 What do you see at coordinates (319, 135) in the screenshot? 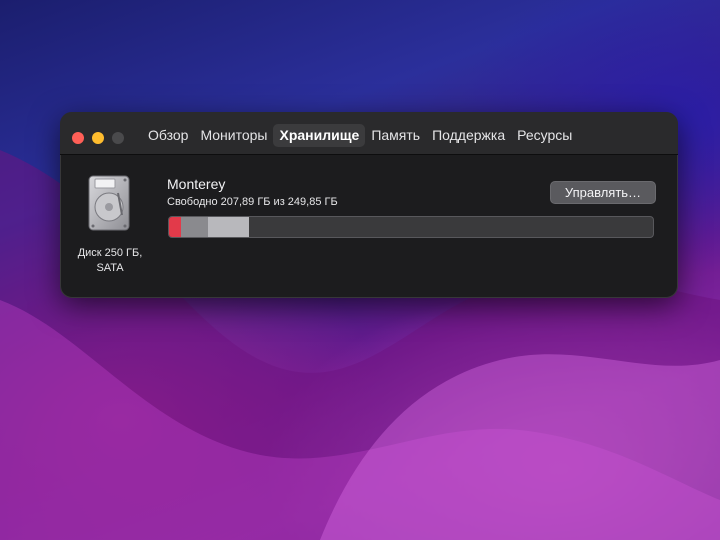
I see `tab-storage: Хранилище` at bounding box center [319, 135].